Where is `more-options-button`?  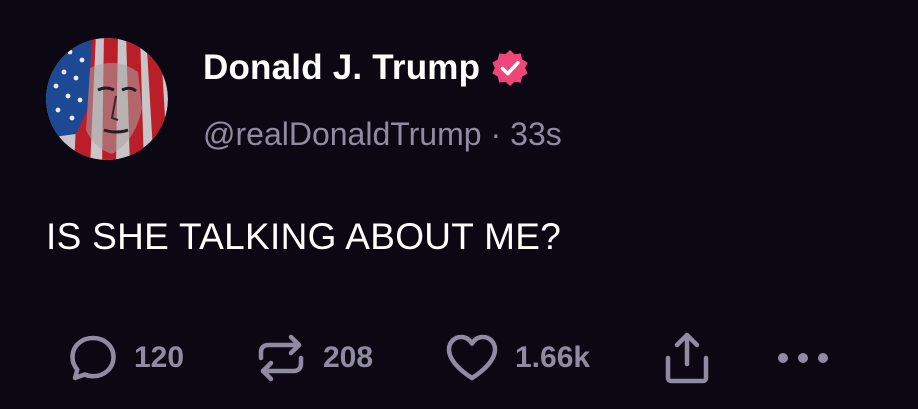 more-options-button is located at coordinates (803, 358).